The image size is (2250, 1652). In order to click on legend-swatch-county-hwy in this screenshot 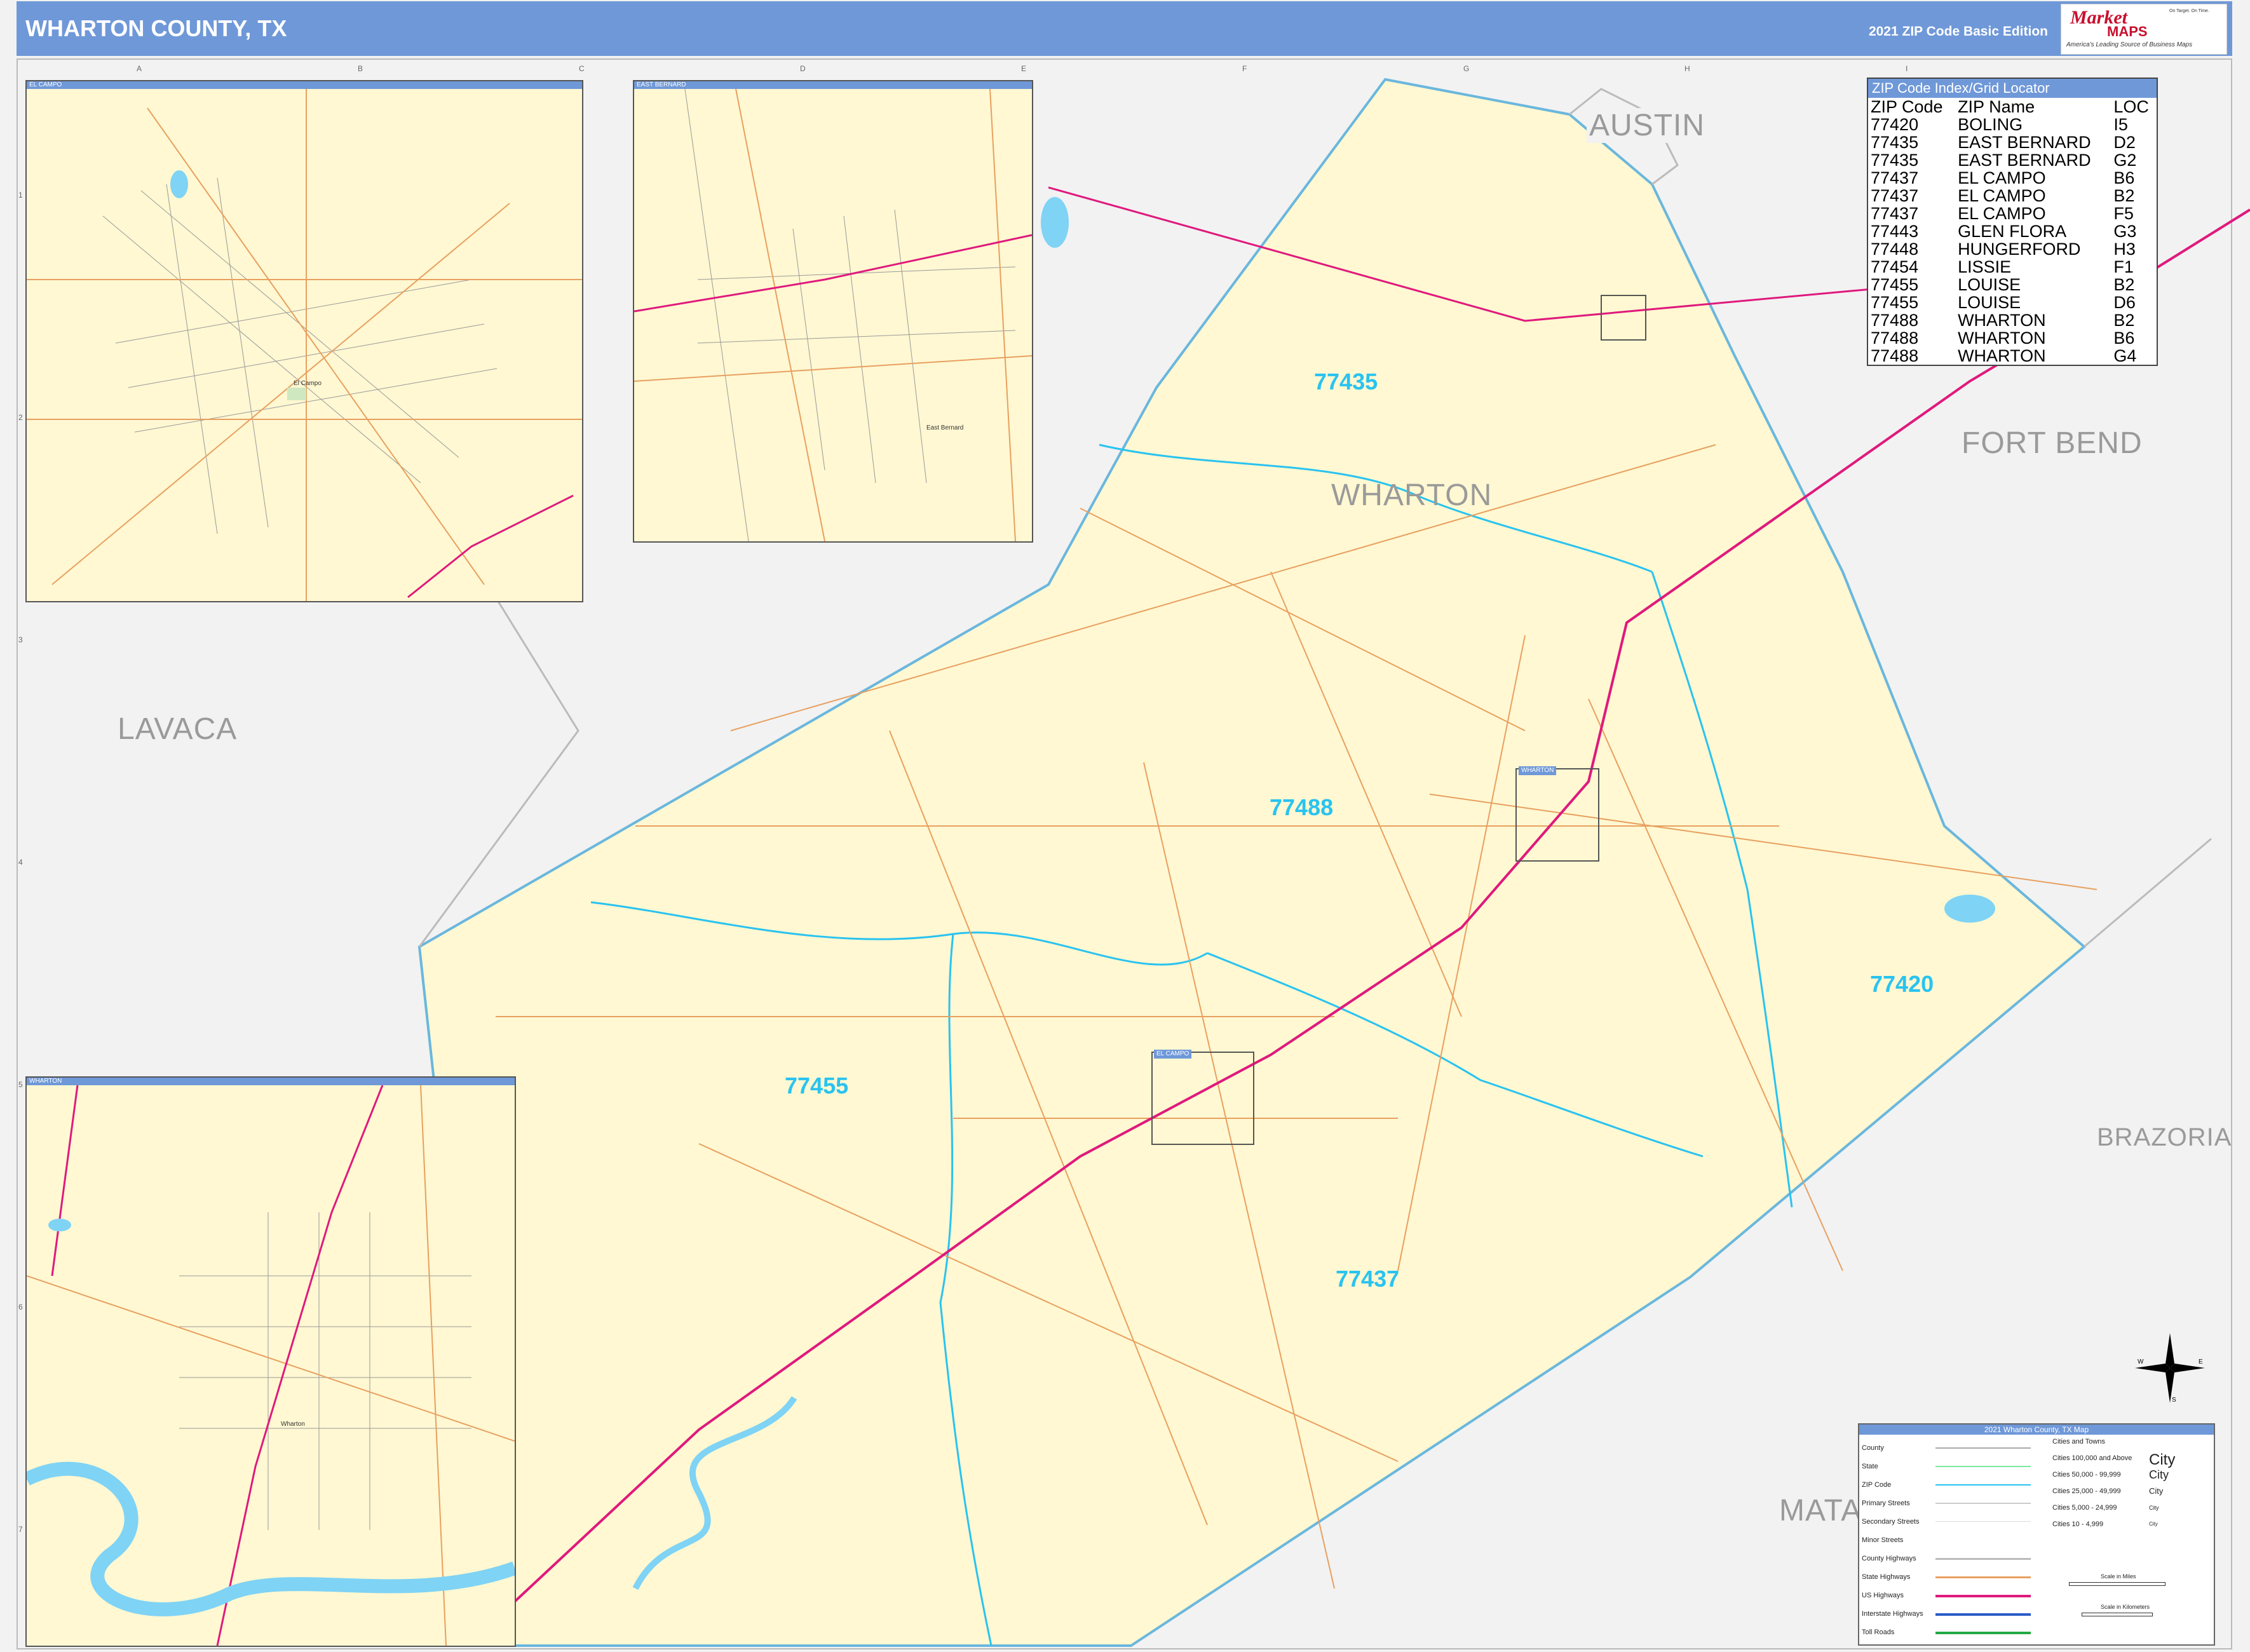, I will do `click(1983, 1559)`.